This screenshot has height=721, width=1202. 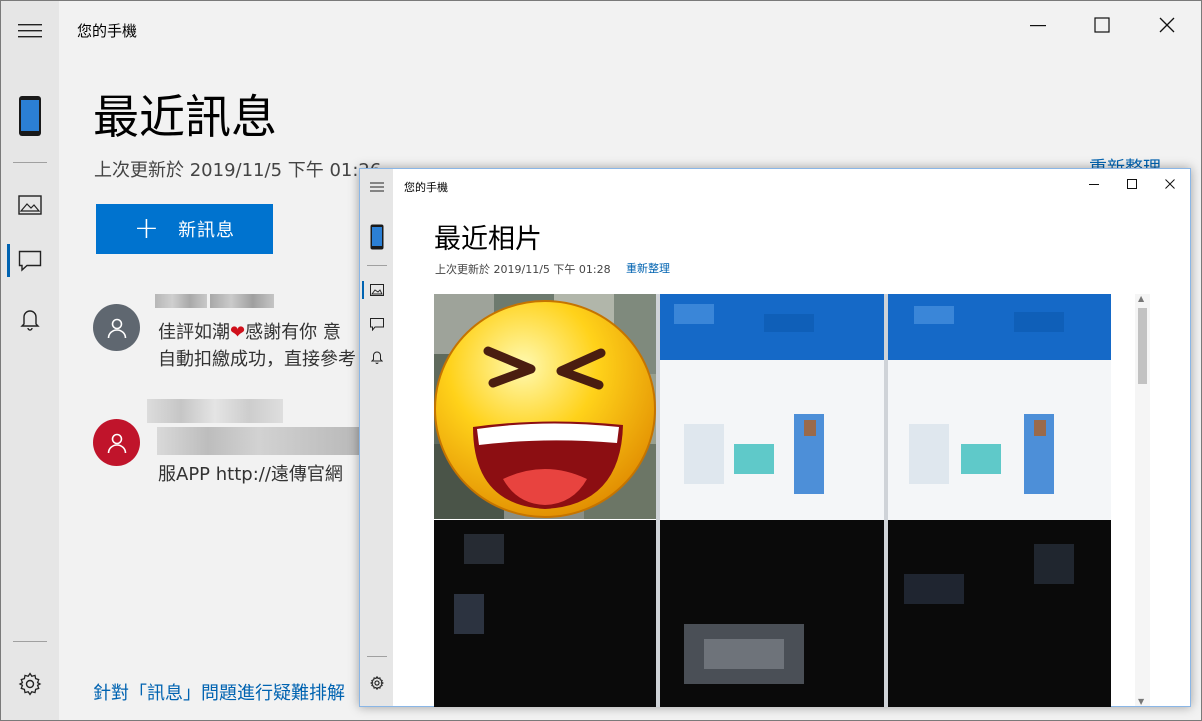 I want to click on last-updated-text: 上次更新於 2019/11/5 下午 01:28, so click(x=523, y=269).